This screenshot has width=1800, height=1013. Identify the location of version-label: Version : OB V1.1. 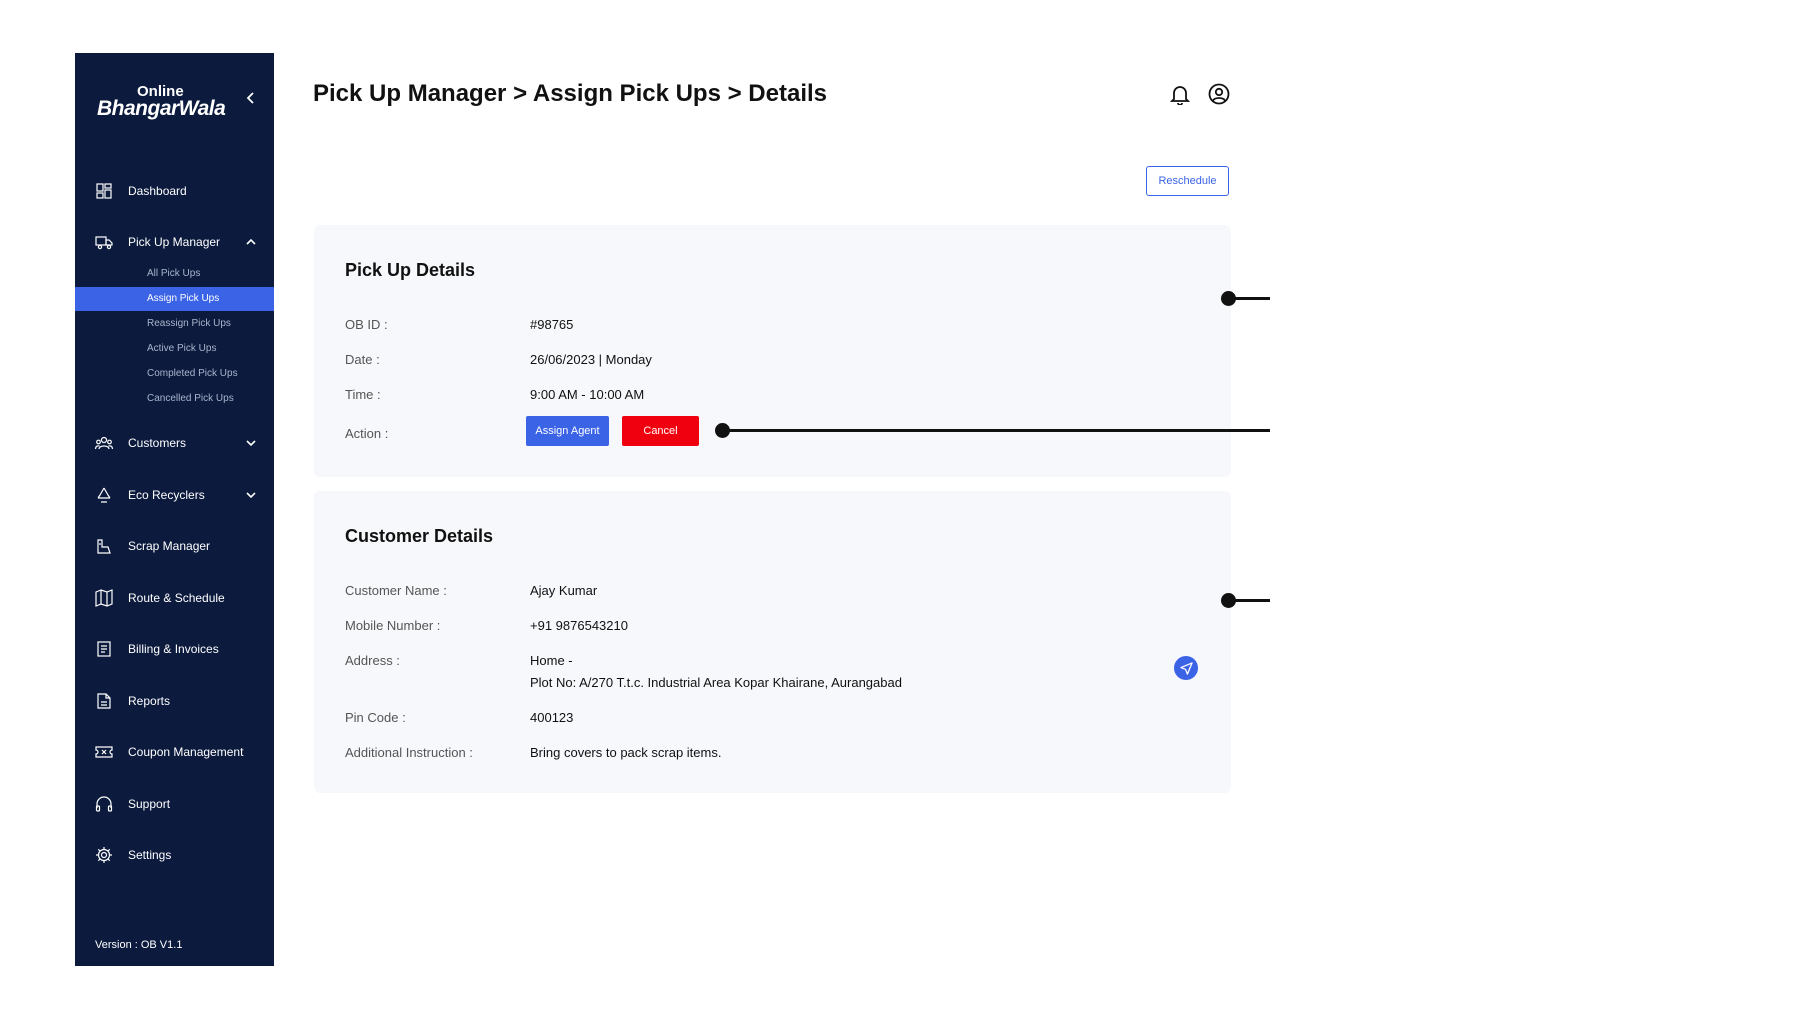
(139, 945).